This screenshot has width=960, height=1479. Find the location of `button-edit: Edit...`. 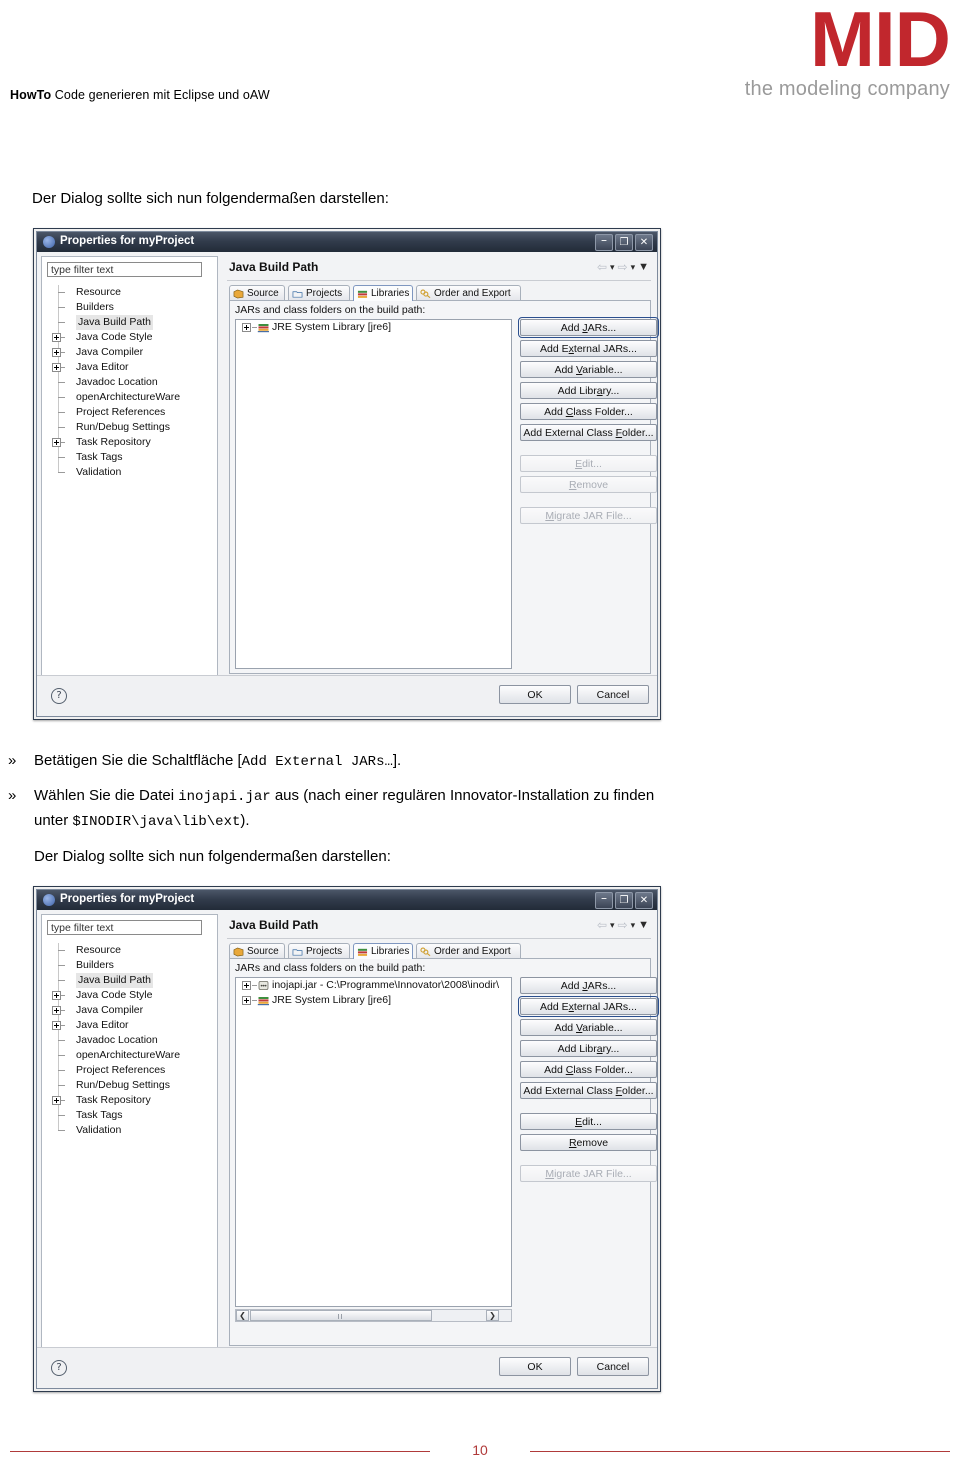

button-edit: Edit... is located at coordinates (588, 1121).